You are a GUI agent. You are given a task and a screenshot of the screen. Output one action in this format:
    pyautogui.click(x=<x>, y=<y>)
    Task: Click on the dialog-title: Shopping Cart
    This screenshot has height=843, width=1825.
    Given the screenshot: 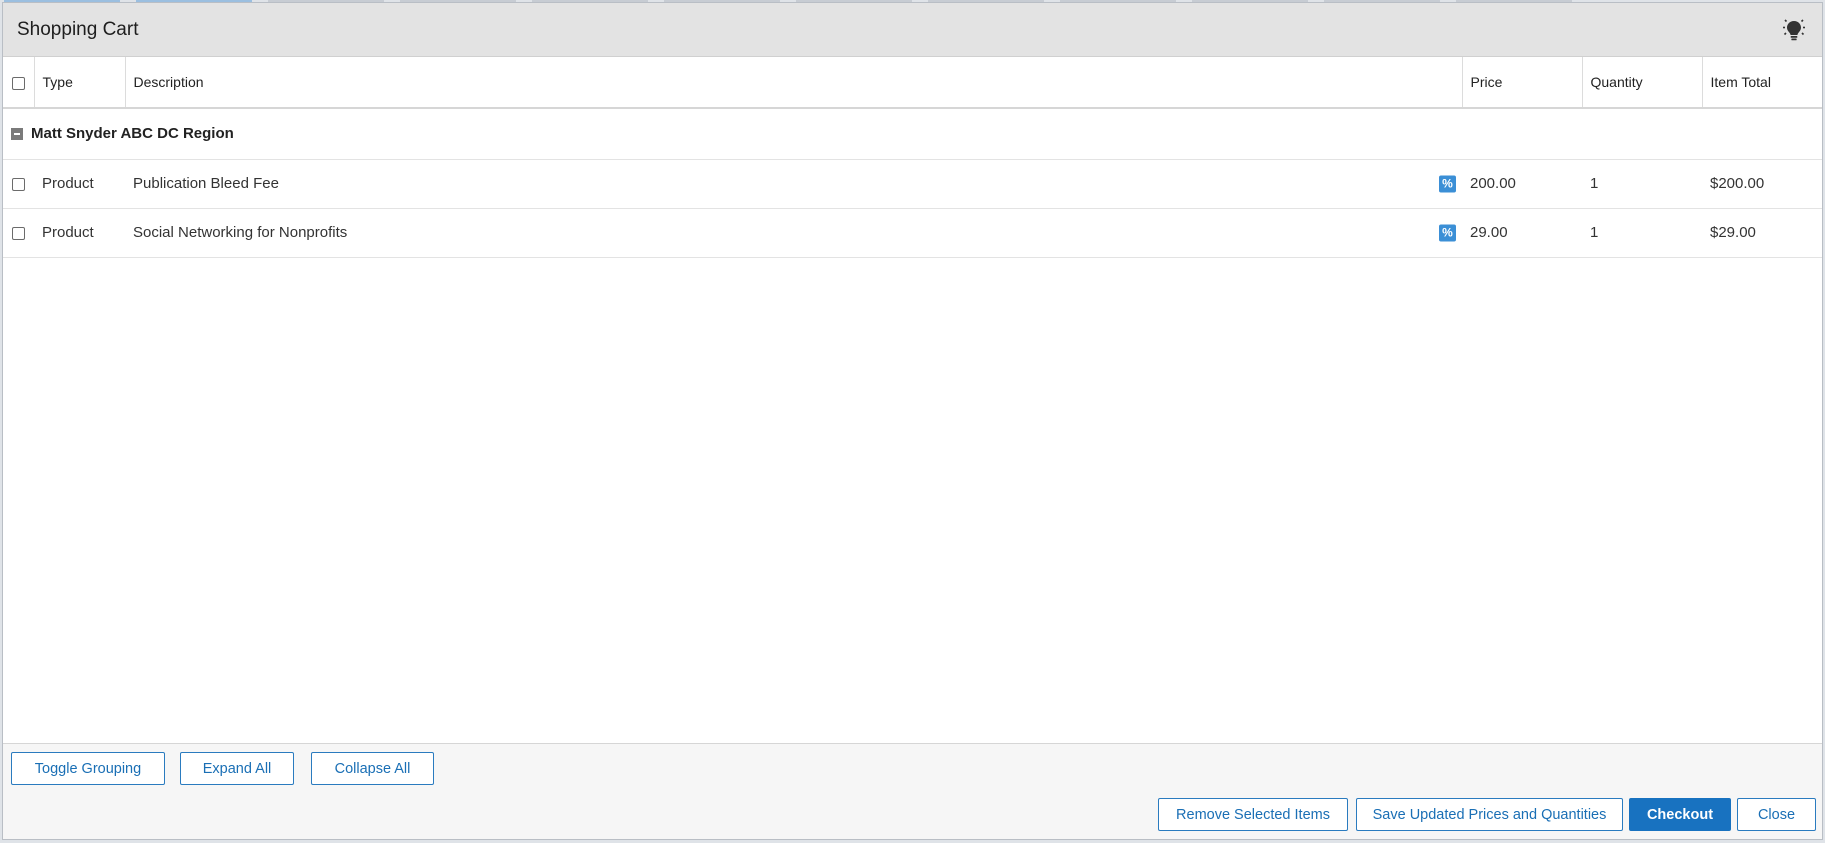 What is the action you would take?
    pyautogui.click(x=78, y=29)
    